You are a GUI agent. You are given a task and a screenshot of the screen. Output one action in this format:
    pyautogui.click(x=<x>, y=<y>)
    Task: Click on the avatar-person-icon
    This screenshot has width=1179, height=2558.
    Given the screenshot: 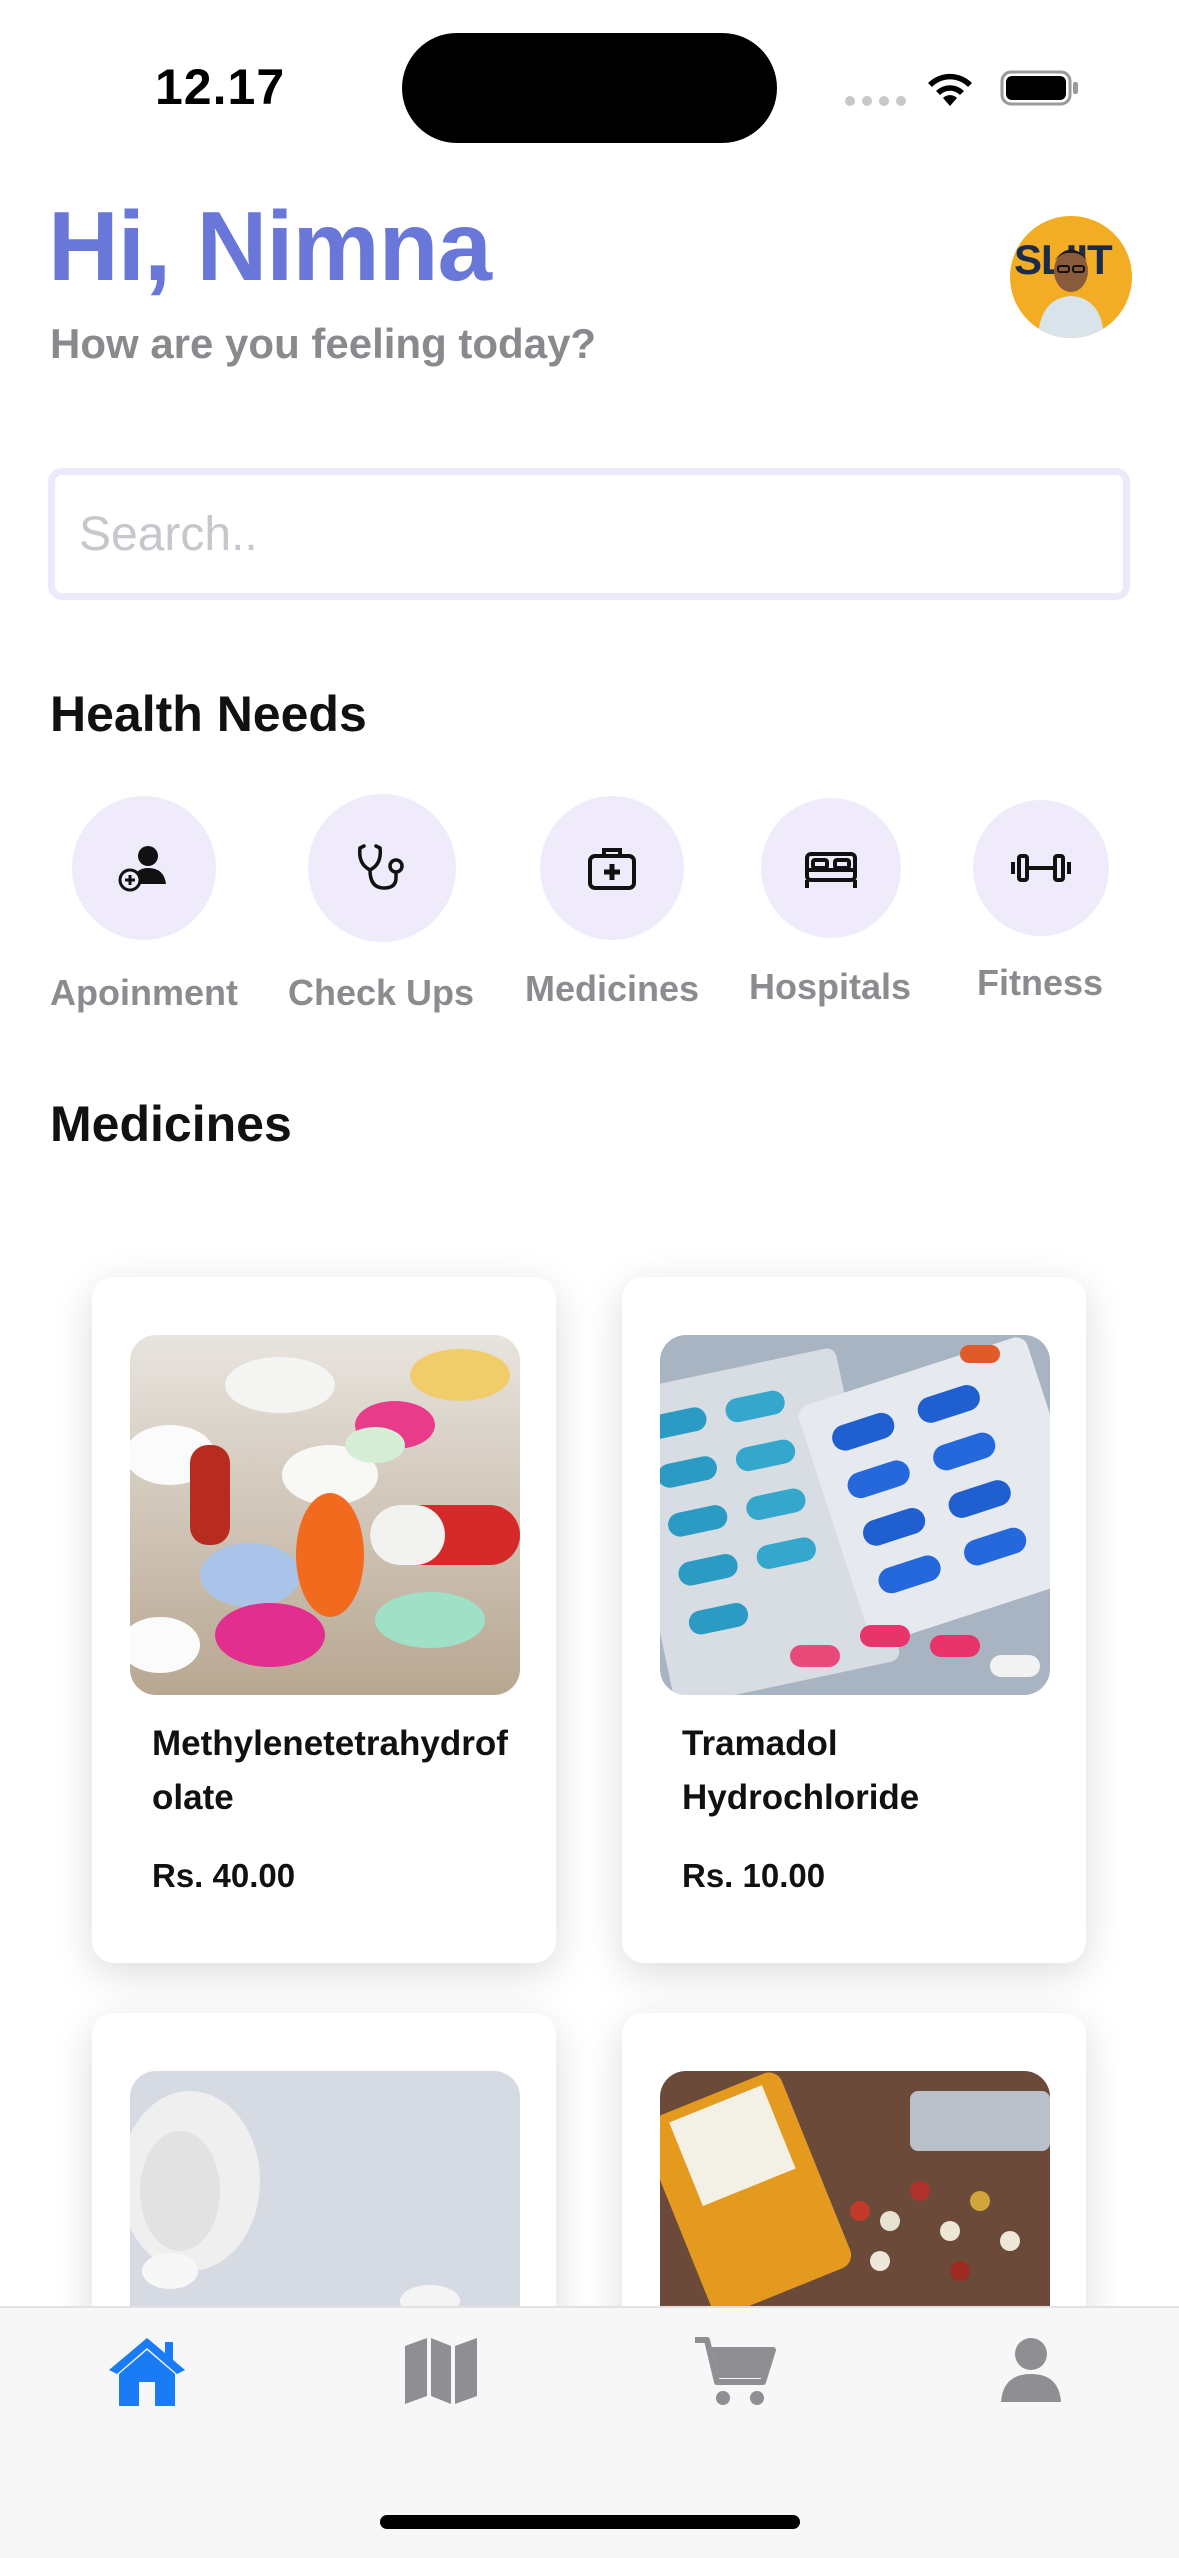 What is the action you would take?
    pyautogui.click(x=1071, y=293)
    